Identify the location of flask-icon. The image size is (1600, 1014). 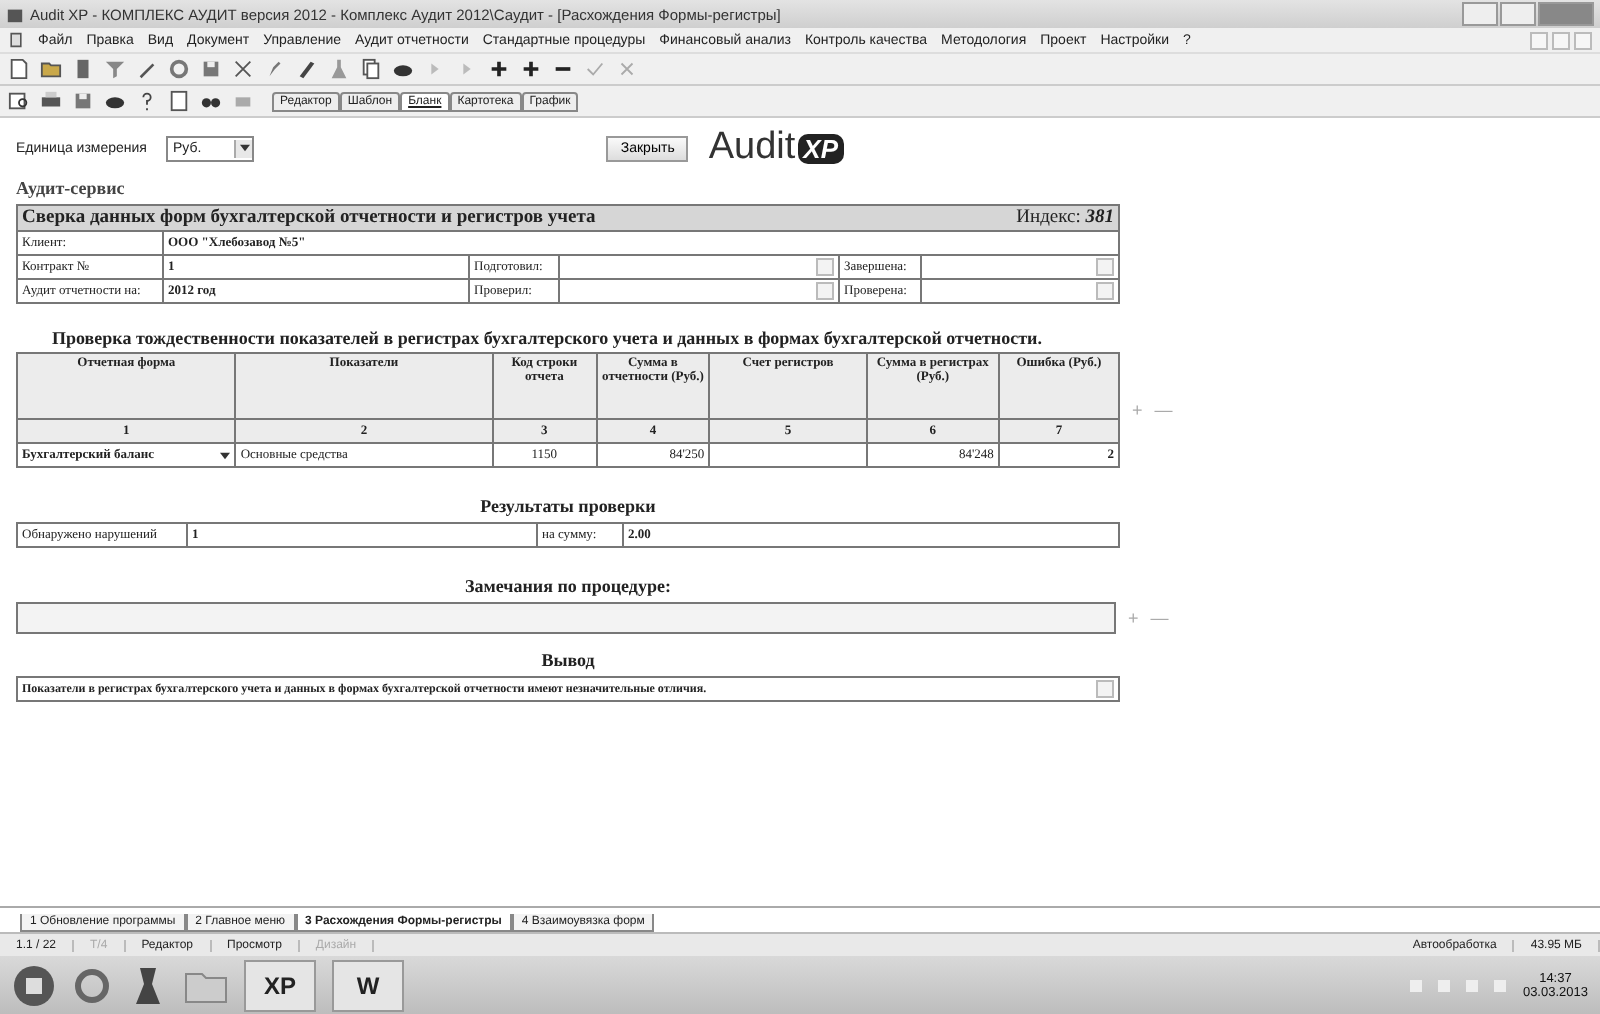
(339, 69).